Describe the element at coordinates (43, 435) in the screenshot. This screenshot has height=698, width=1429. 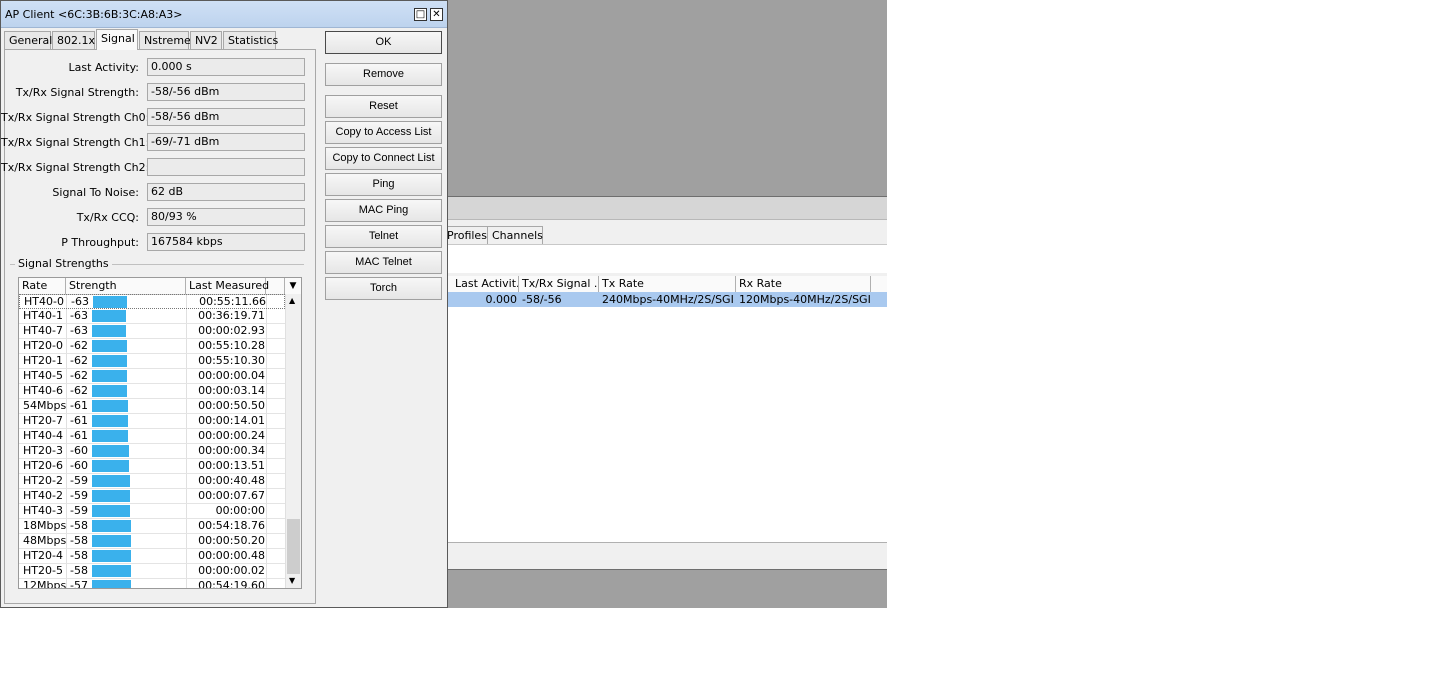
I see `cell-rate: HT40-4` at that location.